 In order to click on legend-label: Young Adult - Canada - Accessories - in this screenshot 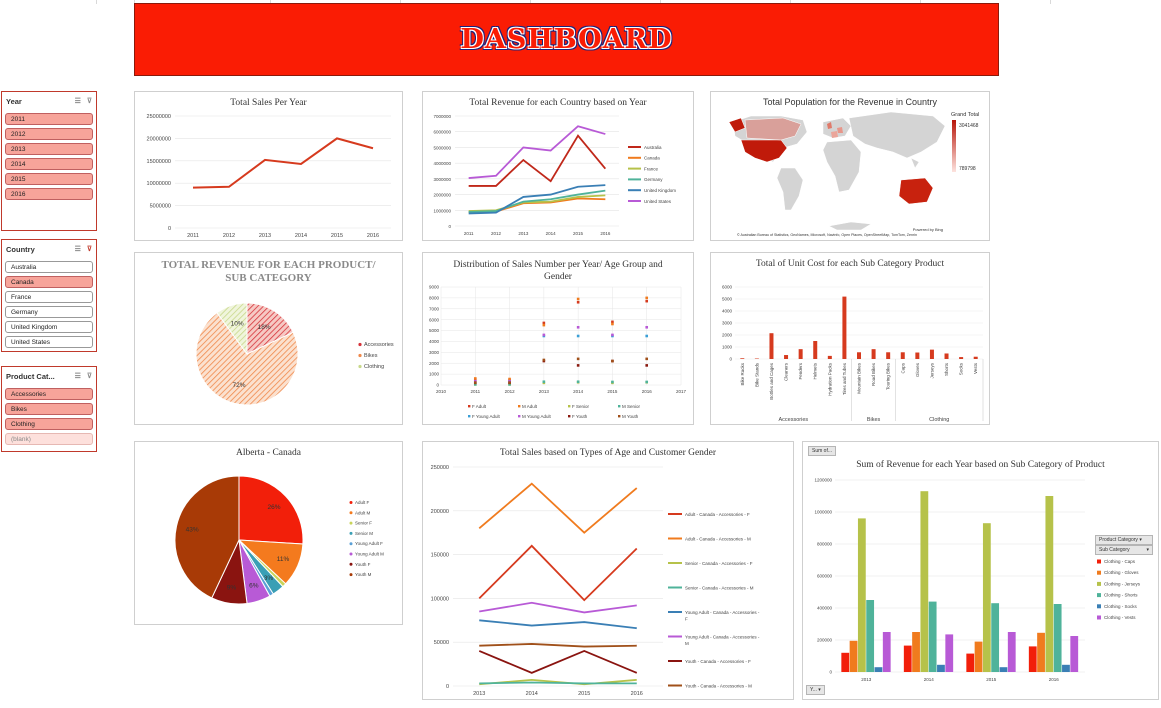, I will do `click(722, 637)`.